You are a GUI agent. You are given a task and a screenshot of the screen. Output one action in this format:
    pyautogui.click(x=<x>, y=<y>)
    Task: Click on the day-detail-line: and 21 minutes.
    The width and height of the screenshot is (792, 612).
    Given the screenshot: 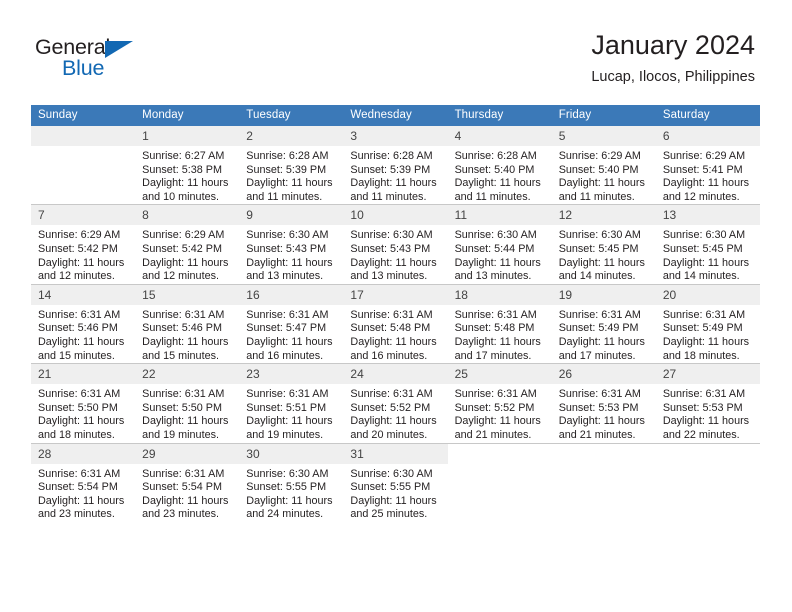 What is the action you would take?
    pyautogui.click(x=597, y=434)
    